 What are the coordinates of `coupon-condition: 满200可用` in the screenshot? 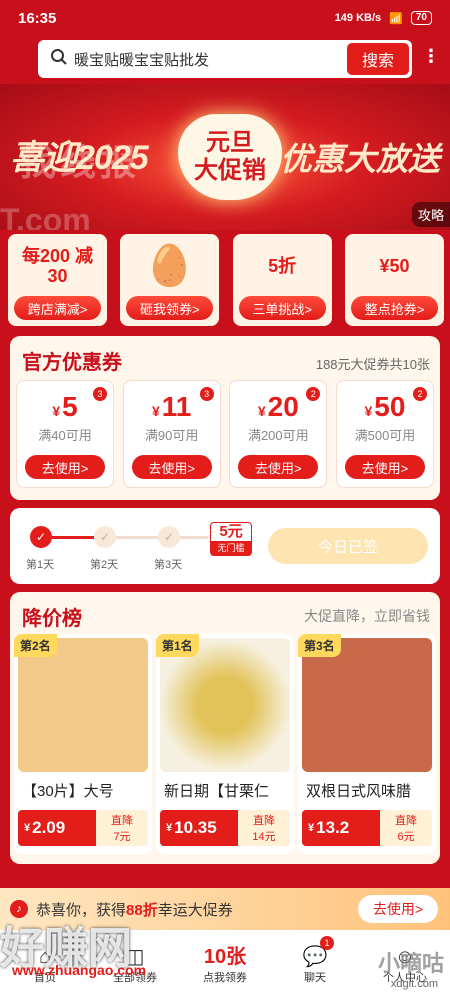 It's located at (278, 435).